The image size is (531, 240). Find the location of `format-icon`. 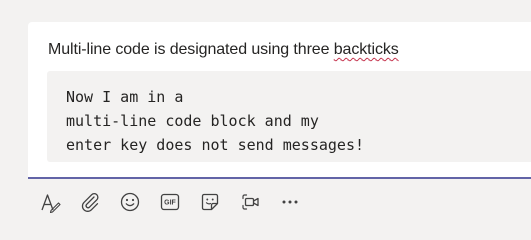

format-icon is located at coordinates (51, 203).